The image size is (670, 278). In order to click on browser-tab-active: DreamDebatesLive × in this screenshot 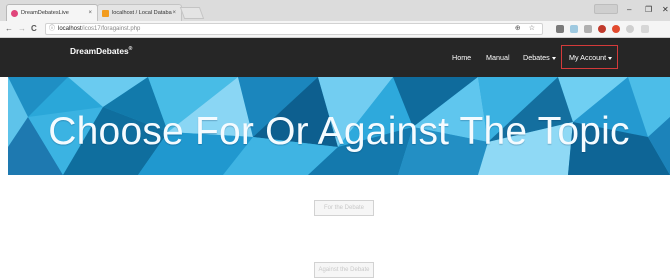, I will do `click(52, 12)`.